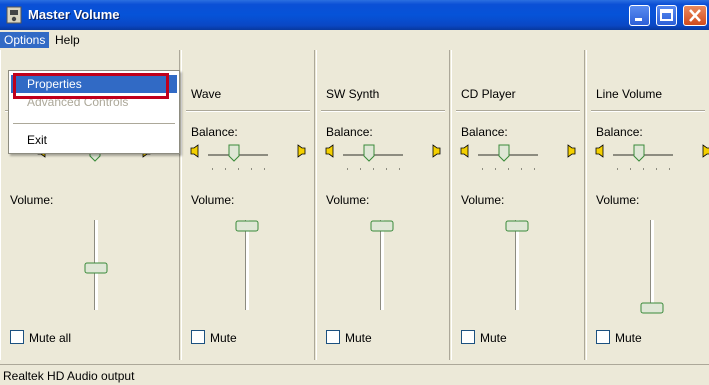  I want to click on line-volume-column: Line Volume Balance: Volume: Mute, so click(647, 205).